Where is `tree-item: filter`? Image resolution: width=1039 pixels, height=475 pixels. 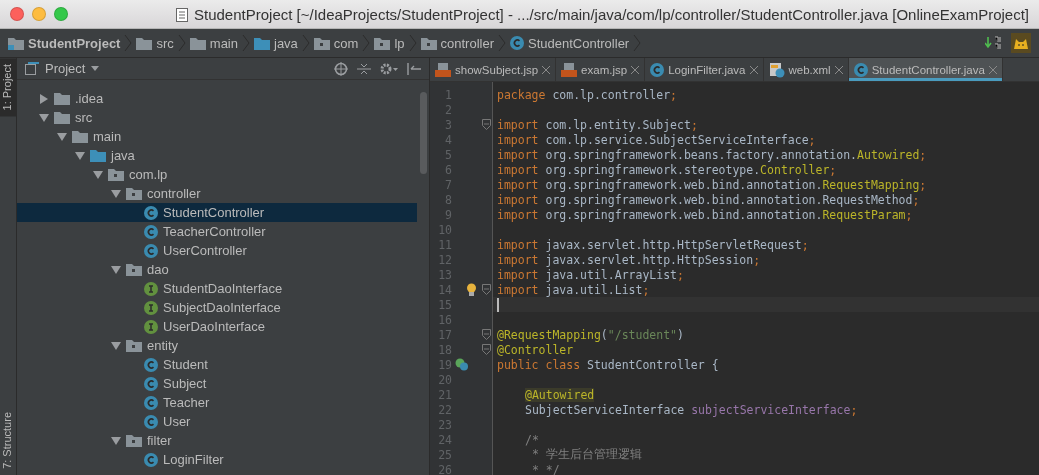 tree-item: filter is located at coordinates (217, 440).